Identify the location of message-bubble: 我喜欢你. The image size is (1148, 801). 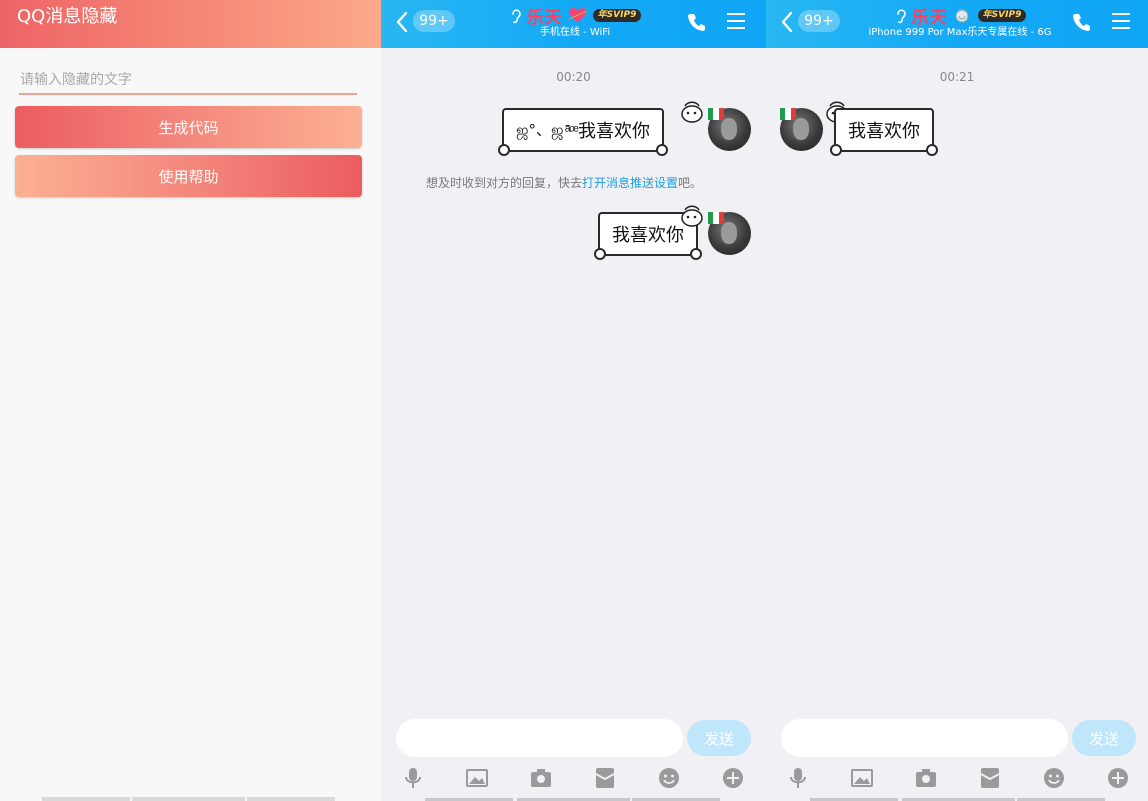
(884, 132).